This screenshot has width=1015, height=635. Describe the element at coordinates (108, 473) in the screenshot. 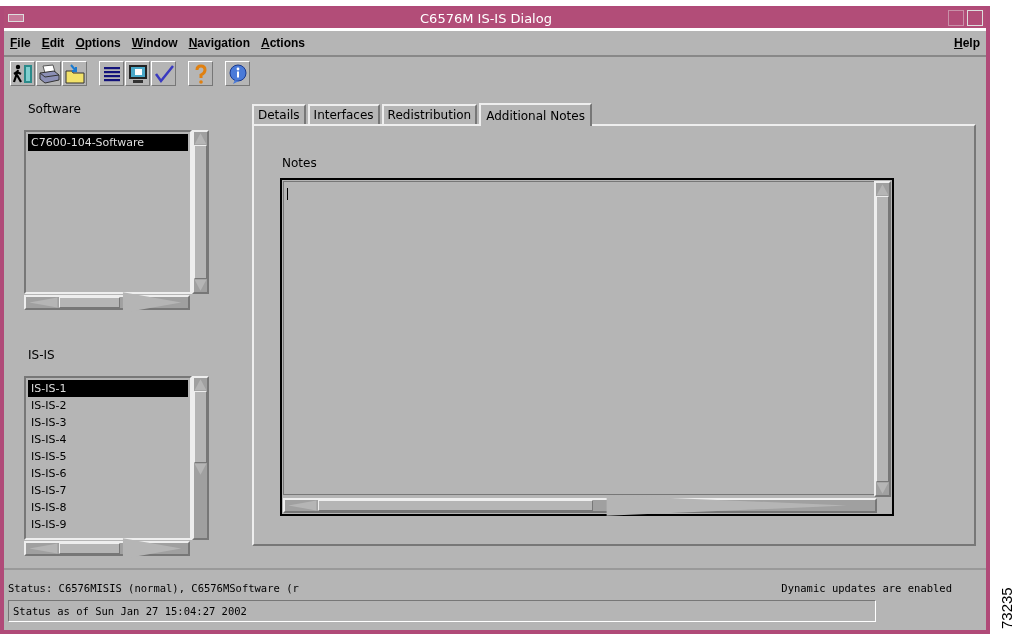

I see `list-item: IS-IS-6` at that location.